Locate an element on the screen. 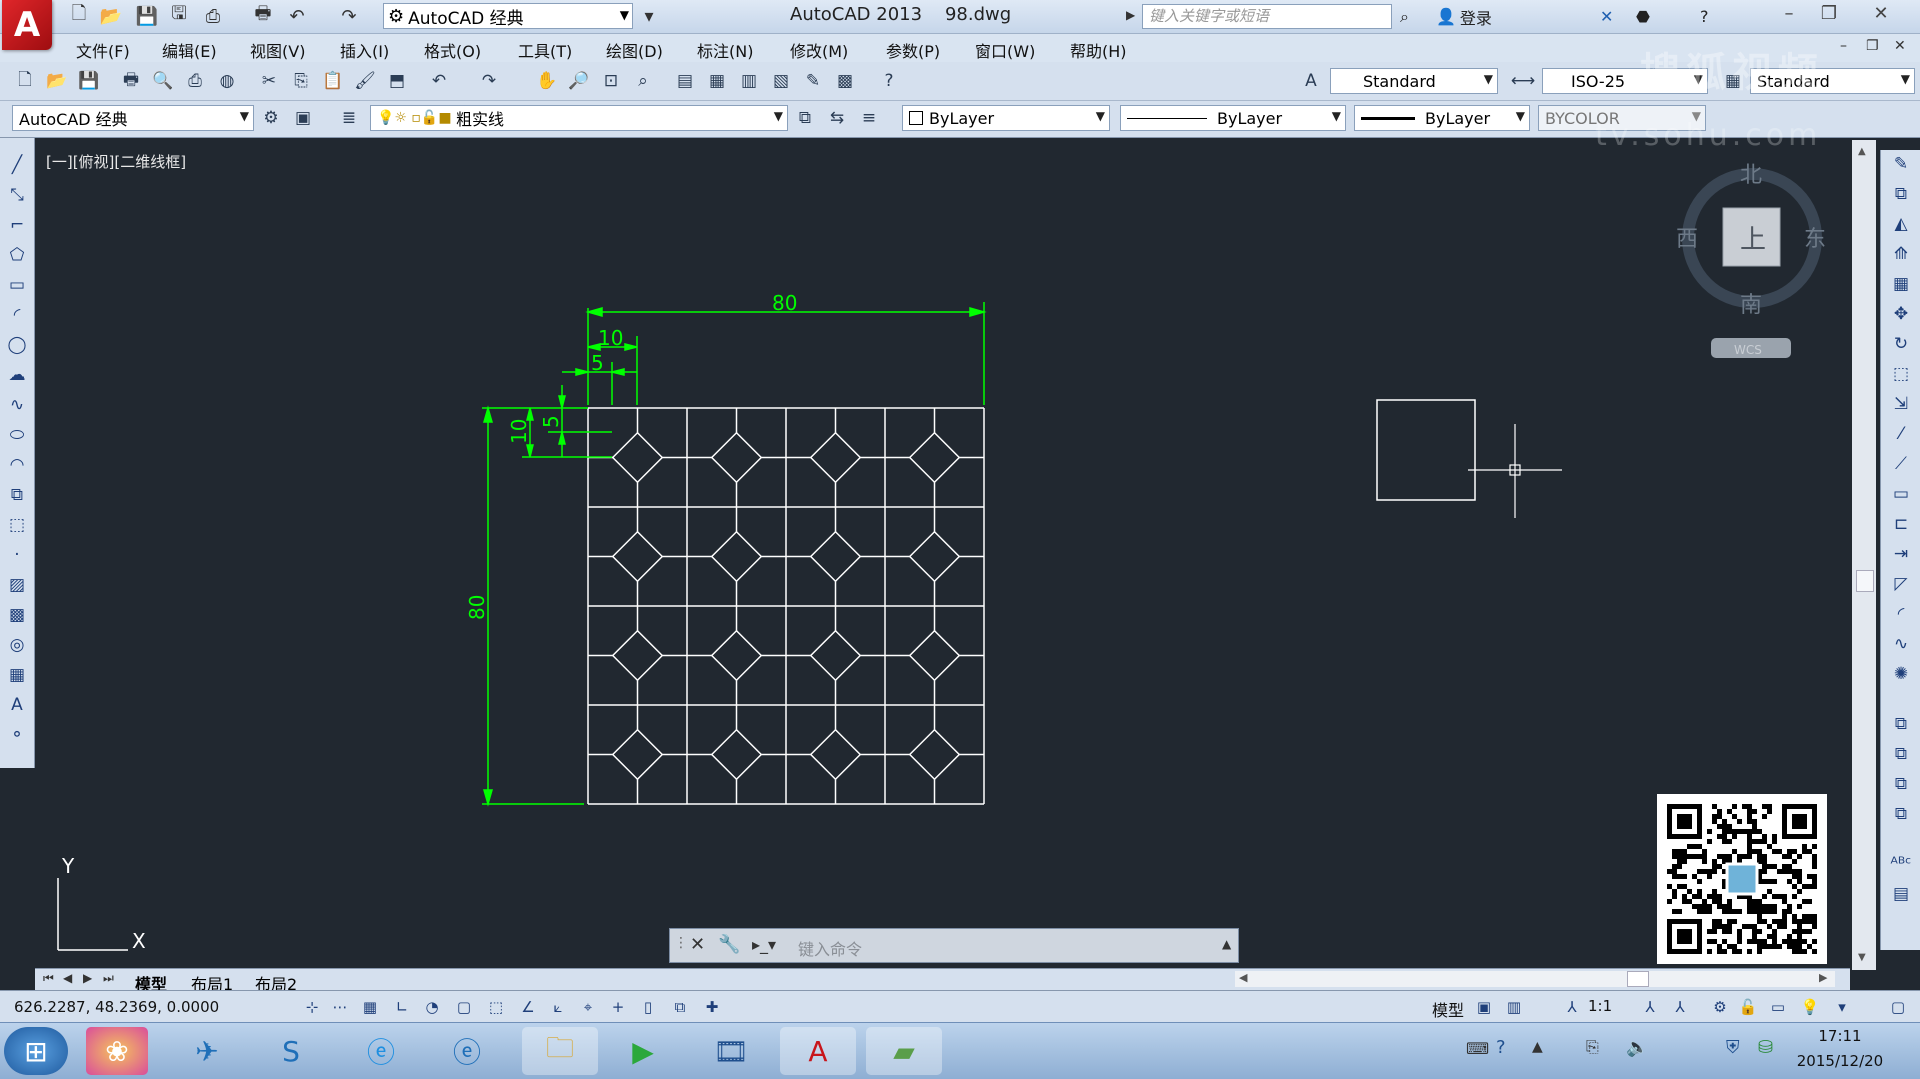 The height and width of the screenshot is (1079, 1920). draworder-above-icon: ⧉ is located at coordinates (1901, 784).